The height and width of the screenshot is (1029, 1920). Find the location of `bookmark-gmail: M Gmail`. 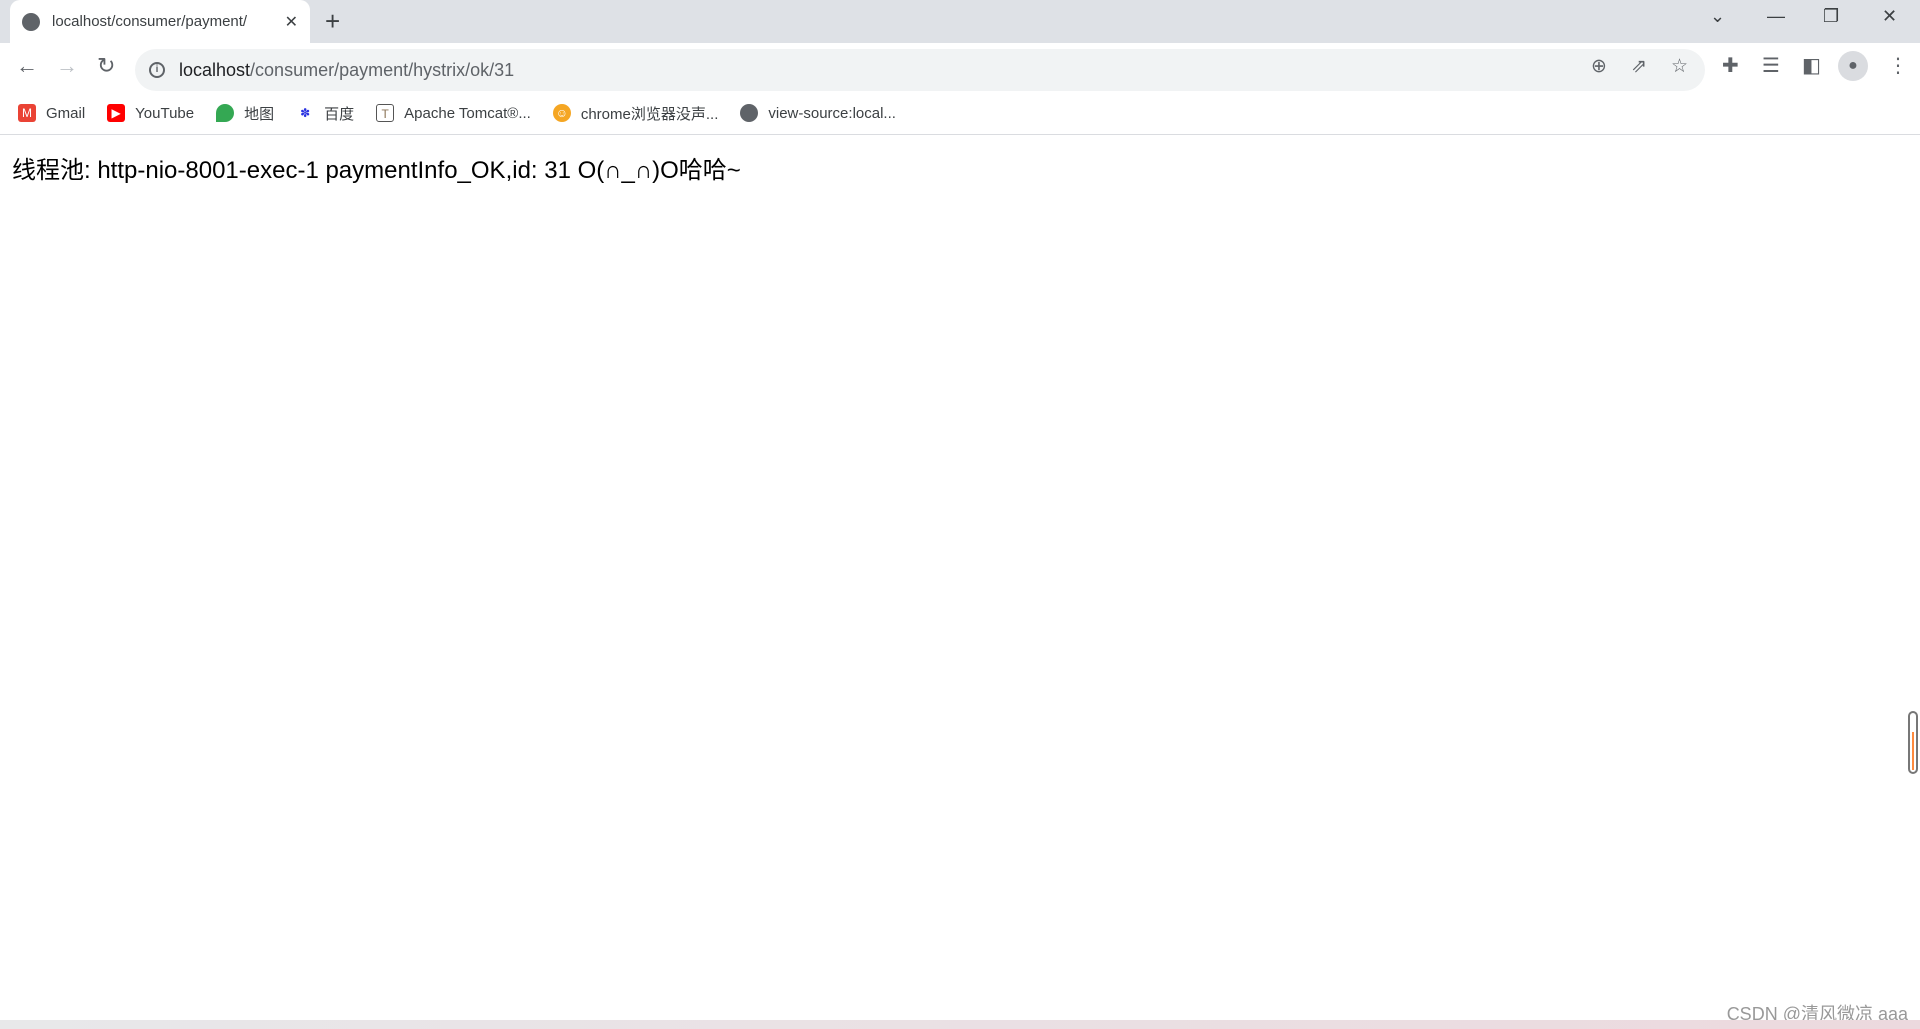

bookmark-gmail: M Gmail is located at coordinates (51, 113).